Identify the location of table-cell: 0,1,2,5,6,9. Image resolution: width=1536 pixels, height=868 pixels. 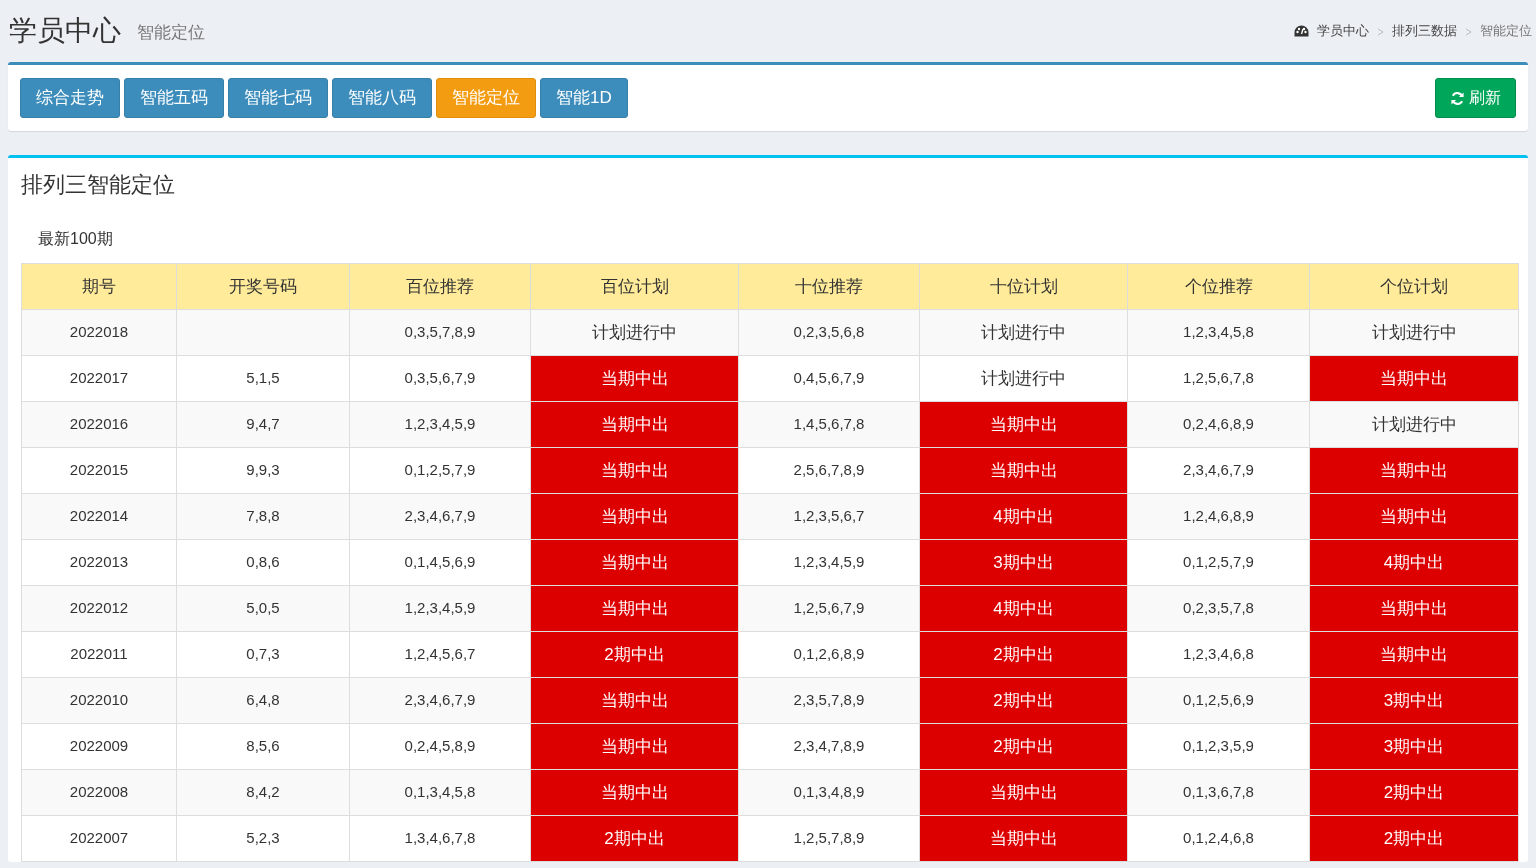
(1218, 700).